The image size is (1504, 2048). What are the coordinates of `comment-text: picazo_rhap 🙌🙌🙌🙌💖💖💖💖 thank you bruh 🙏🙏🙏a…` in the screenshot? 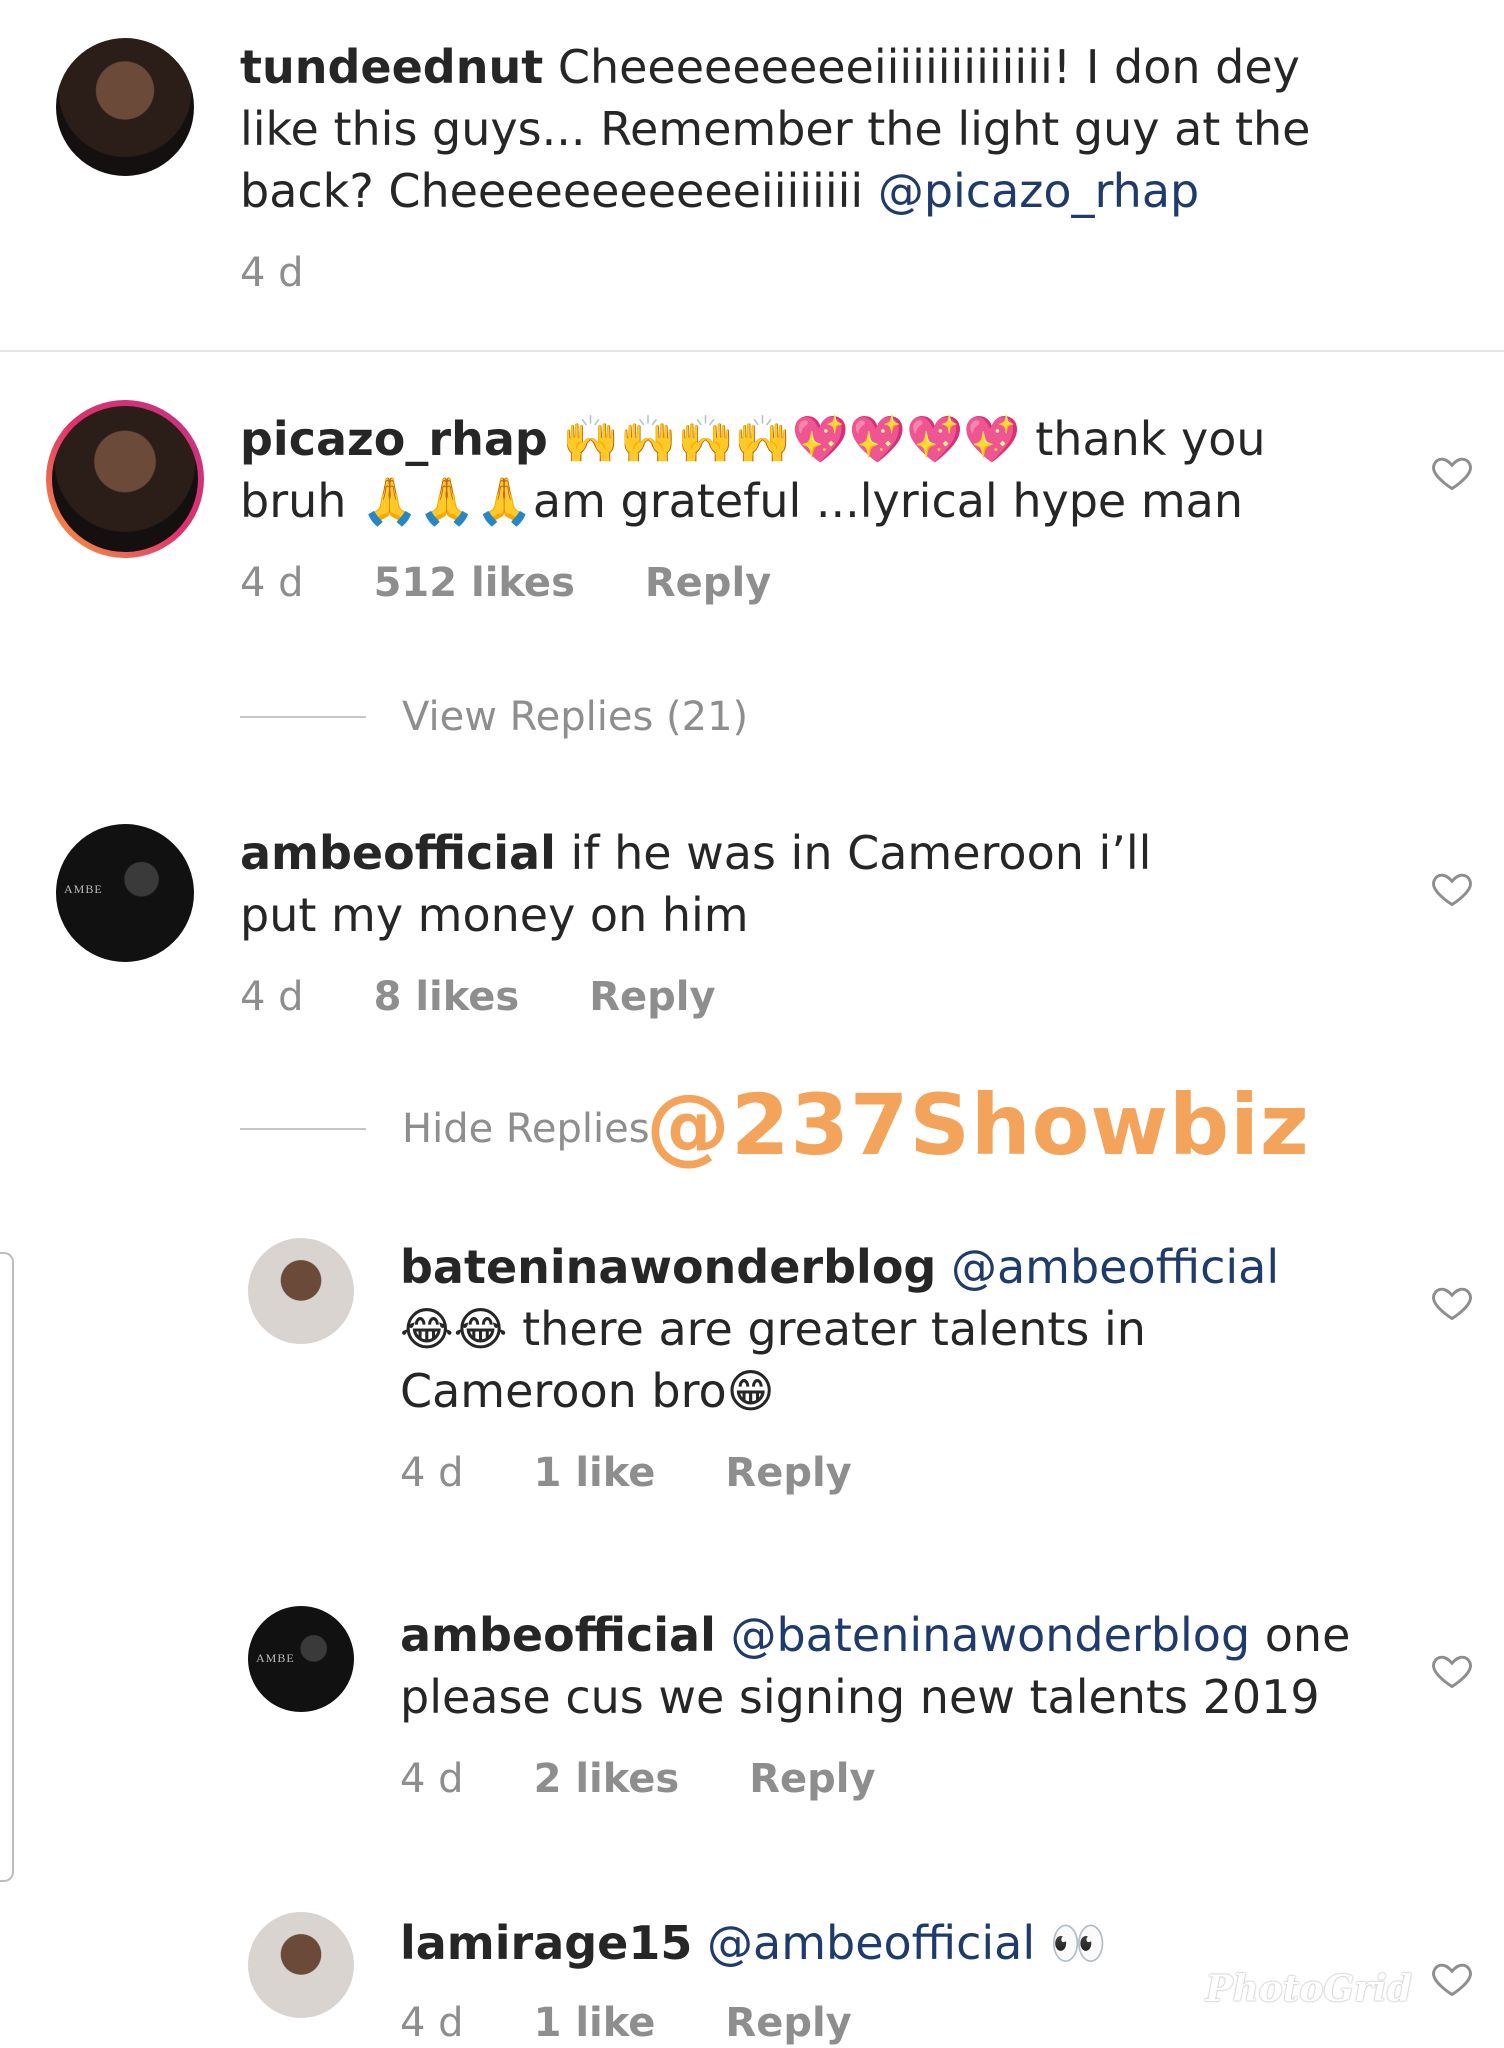 It's located at (790, 470).